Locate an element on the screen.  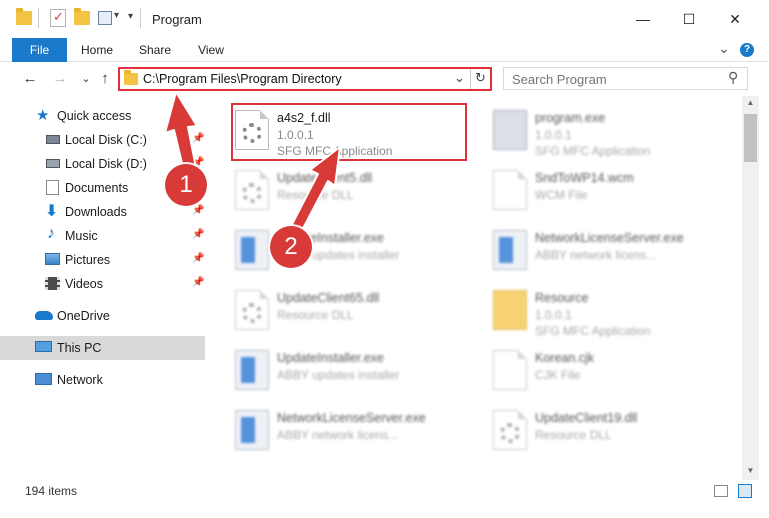
step-badge-1: 1 is located at coordinates (186, 185).